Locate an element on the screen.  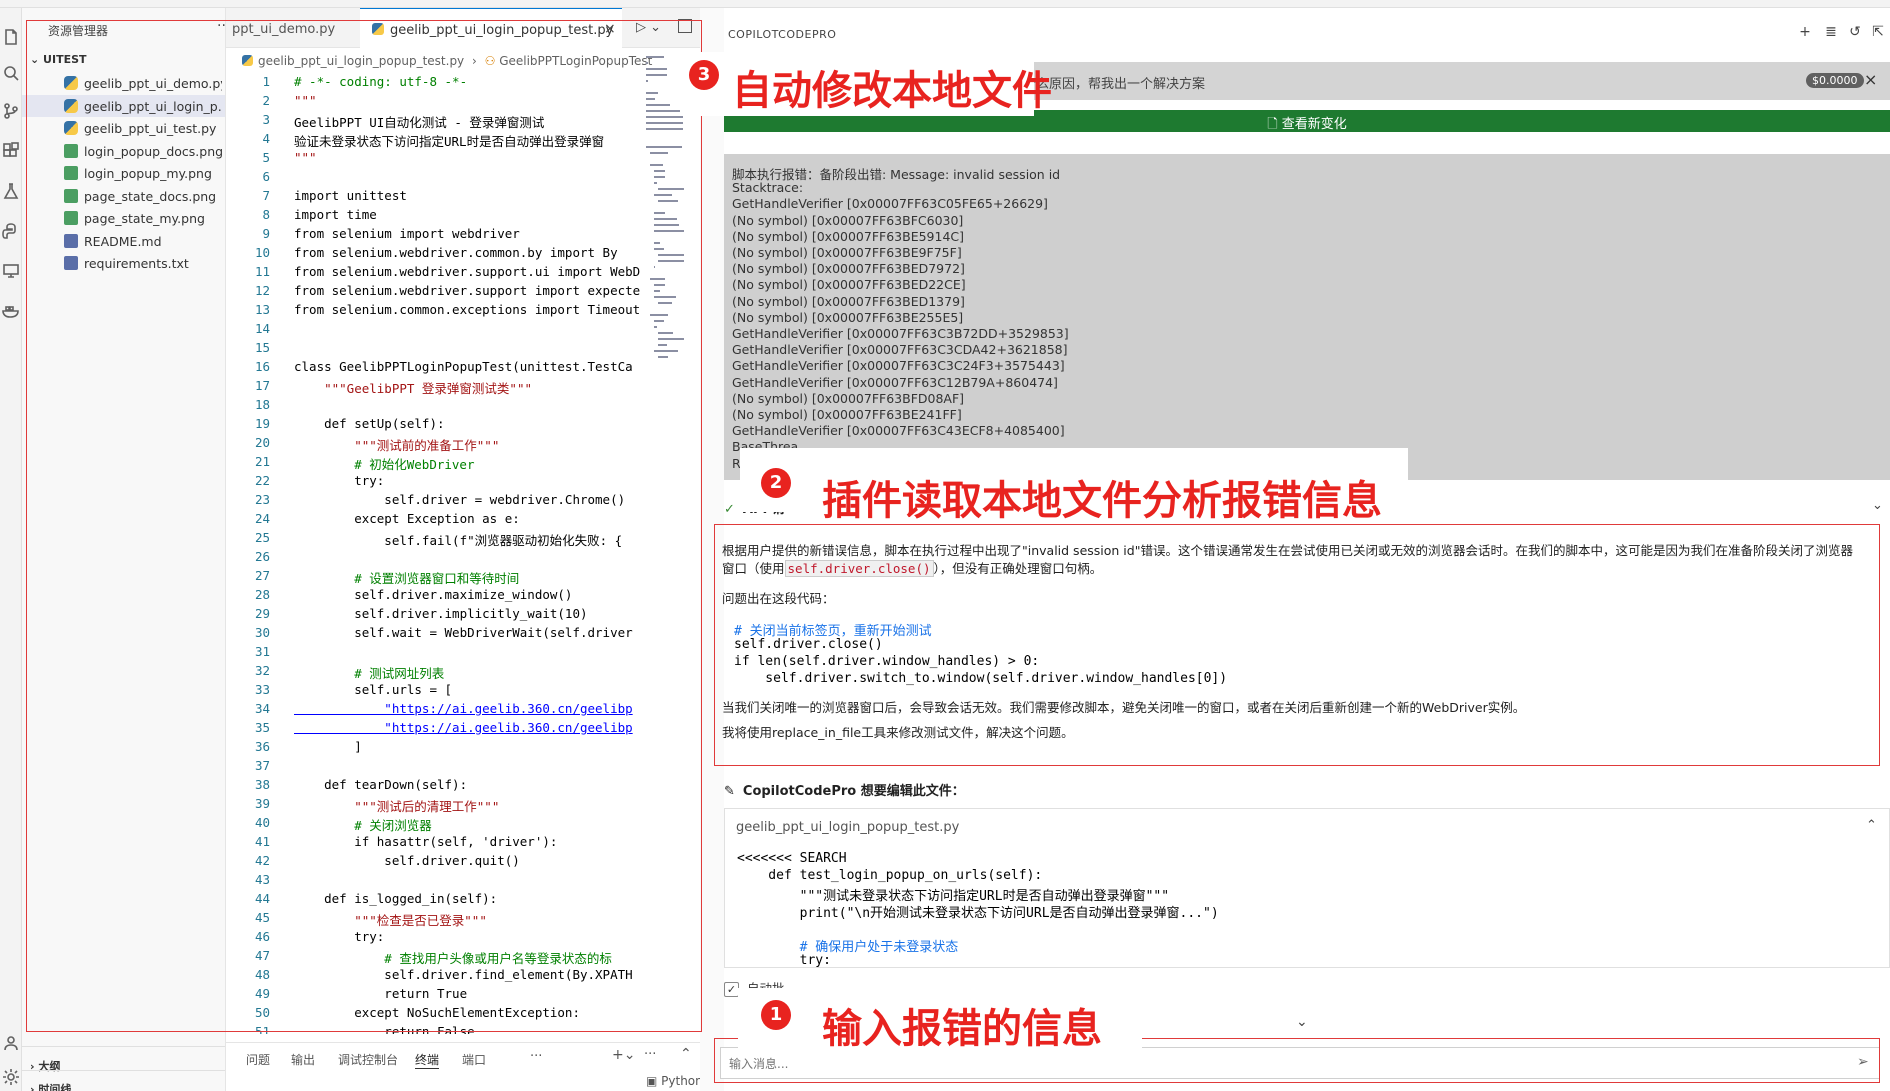
cost-badge: $0.0000 is located at coordinates (1835, 80).